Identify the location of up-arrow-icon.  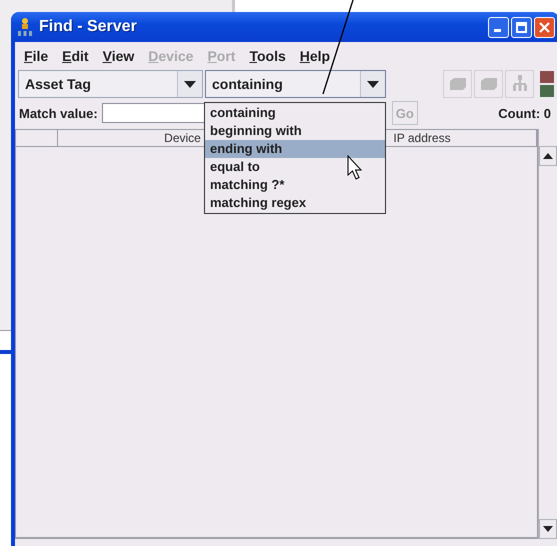
(548, 156).